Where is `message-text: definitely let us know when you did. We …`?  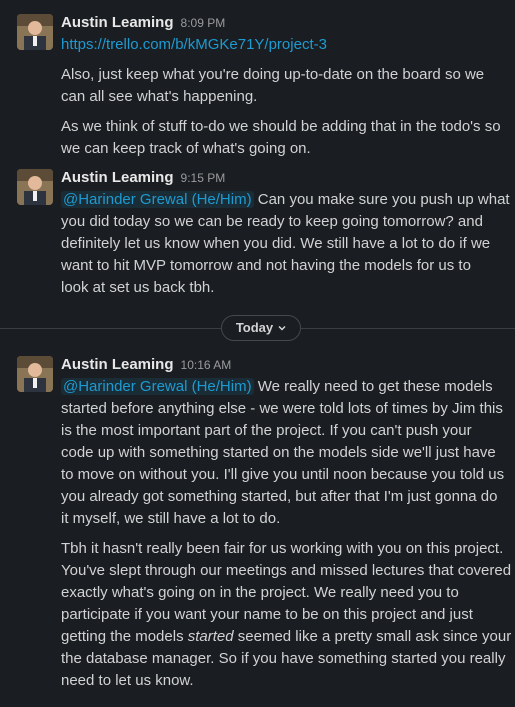
message-text: definitely let us know when you did. We … is located at coordinates (276, 243).